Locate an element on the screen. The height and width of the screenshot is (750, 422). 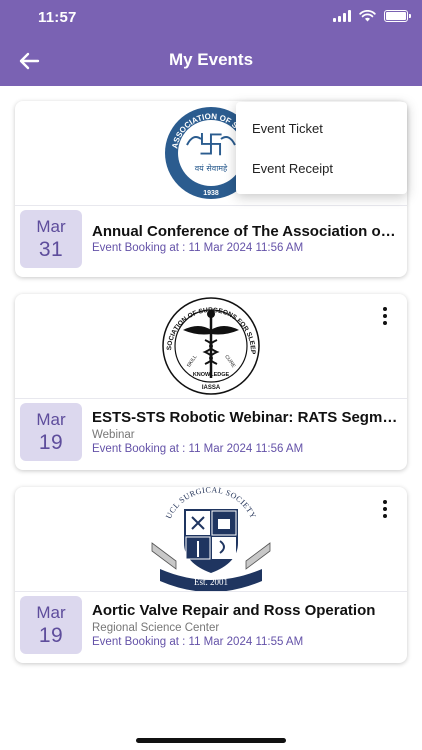
event-title: Aortic Valve Repair and Ross Operation is located at coordinates (234, 610).